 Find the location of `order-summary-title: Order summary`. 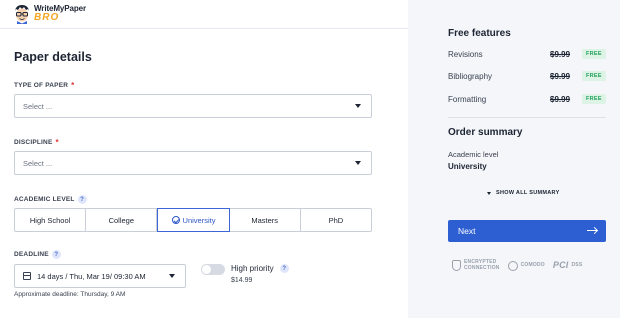

order-summary-title: Order summary is located at coordinates (485, 132).